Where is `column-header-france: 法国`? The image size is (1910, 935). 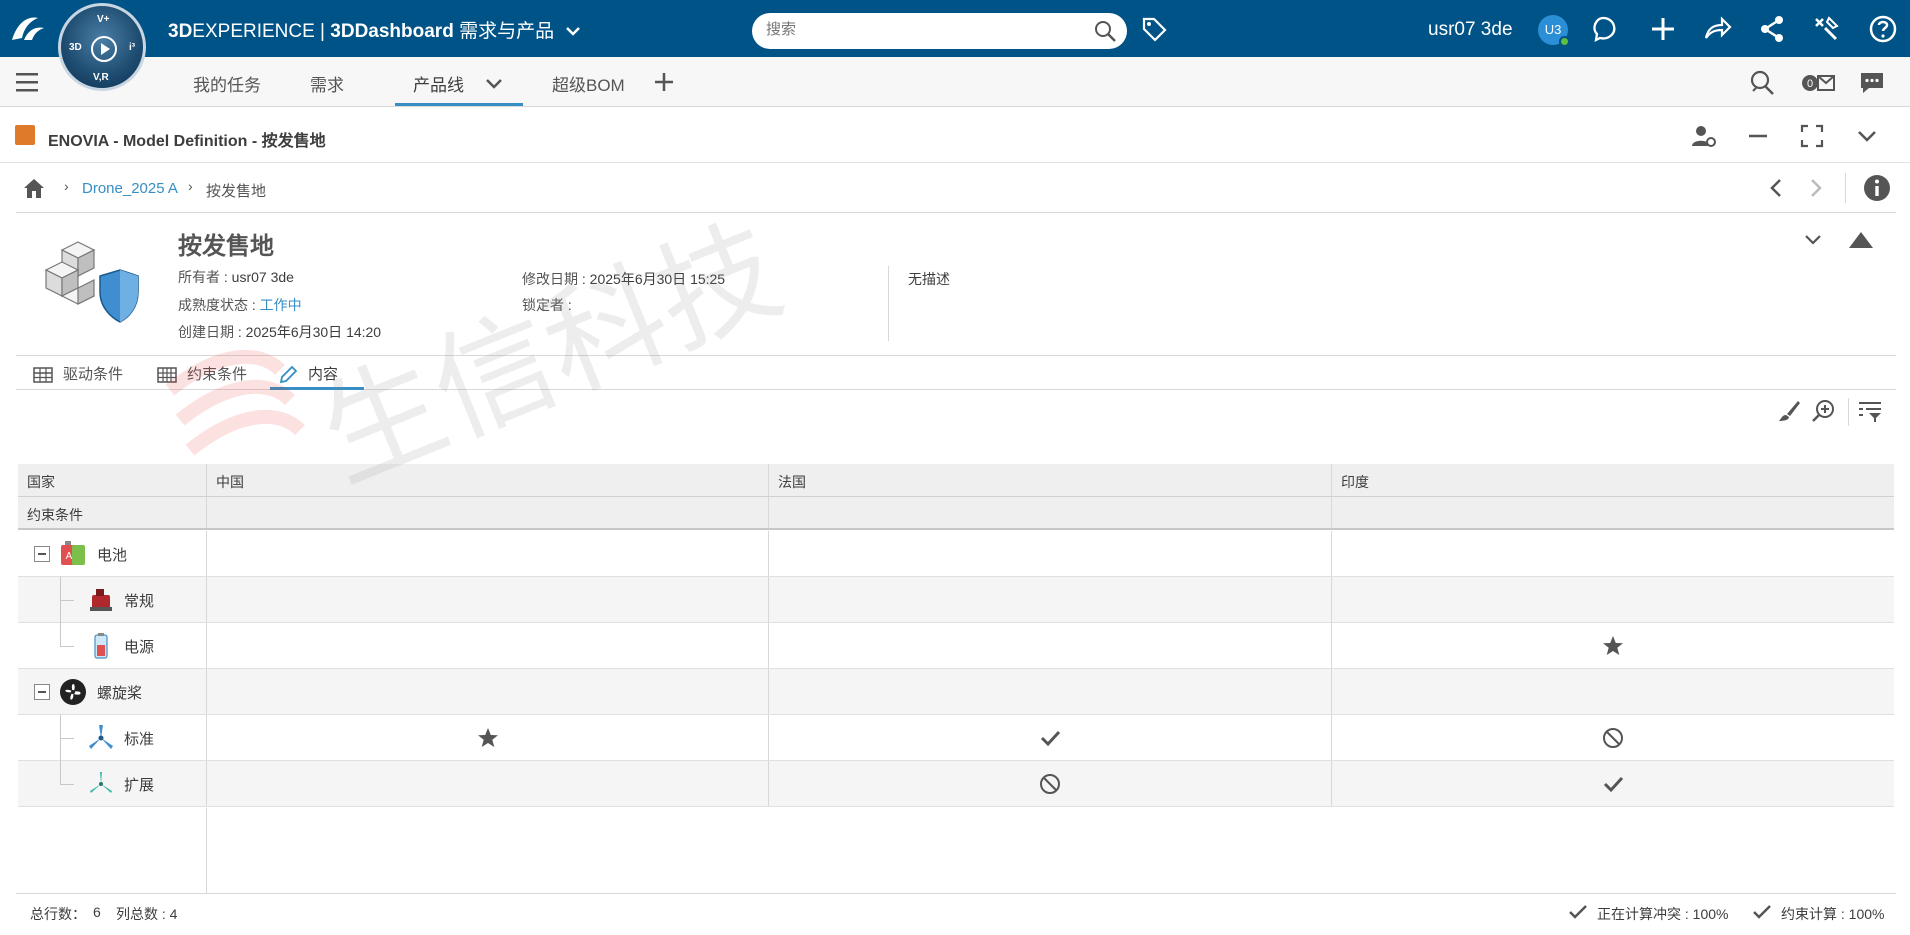 column-header-france: 法国 is located at coordinates (1050, 480).